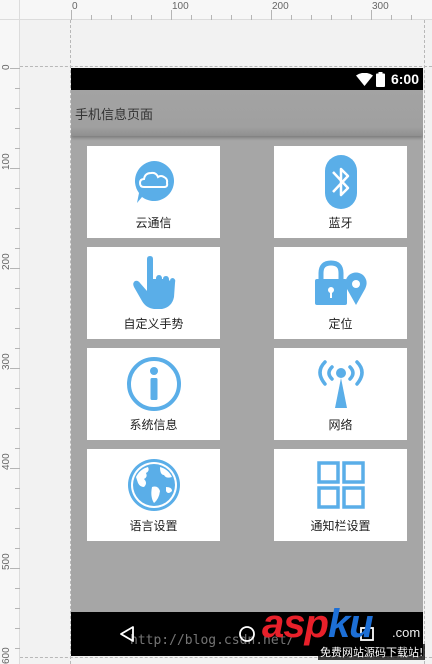 The height and width of the screenshot is (664, 432). What do you see at coordinates (153, 425) in the screenshot?
I see `tile-label: 系统信息` at bounding box center [153, 425].